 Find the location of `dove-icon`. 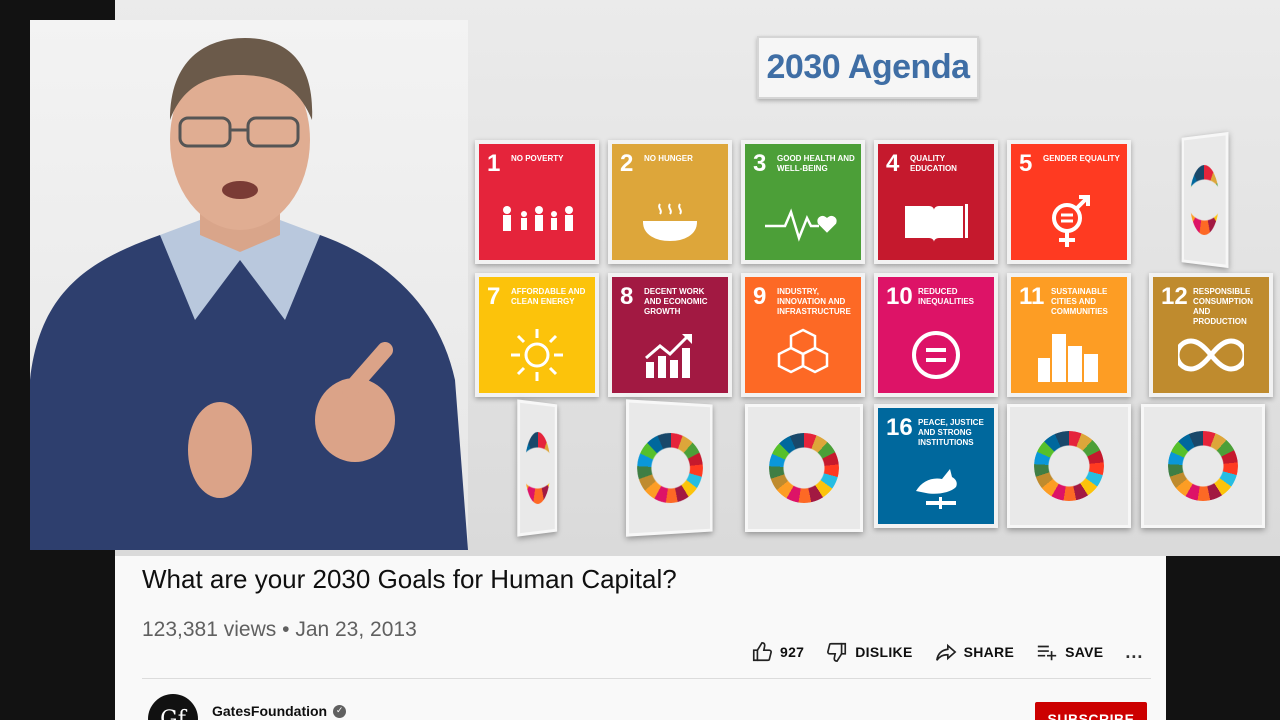

dove-icon is located at coordinates (936, 486).